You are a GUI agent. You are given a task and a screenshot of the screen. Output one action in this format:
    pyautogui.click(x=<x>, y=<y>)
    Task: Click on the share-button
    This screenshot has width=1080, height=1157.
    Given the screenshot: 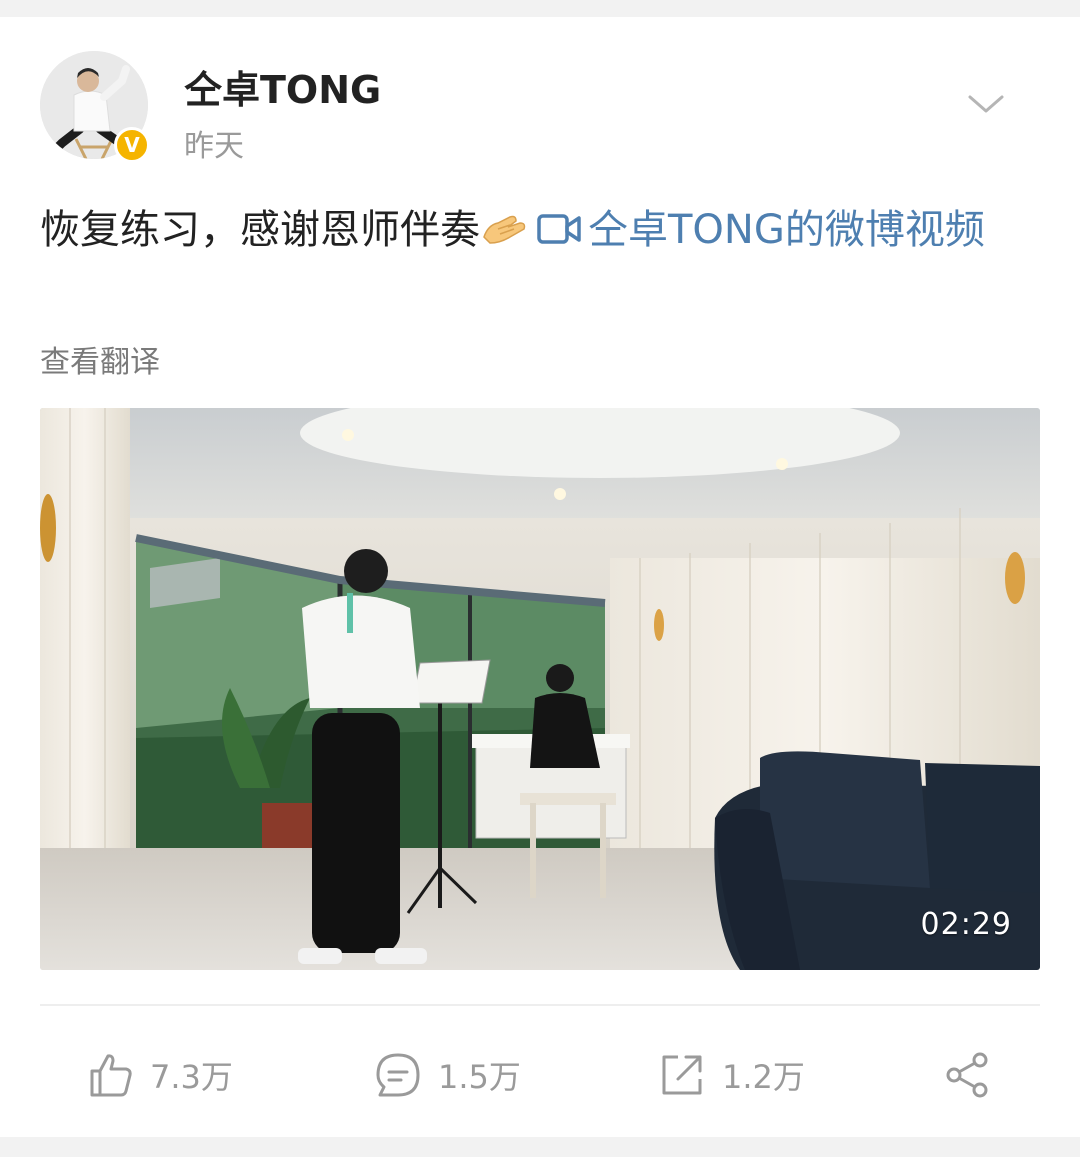 What is the action you would take?
    pyautogui.click(x=976, y=1075)
    